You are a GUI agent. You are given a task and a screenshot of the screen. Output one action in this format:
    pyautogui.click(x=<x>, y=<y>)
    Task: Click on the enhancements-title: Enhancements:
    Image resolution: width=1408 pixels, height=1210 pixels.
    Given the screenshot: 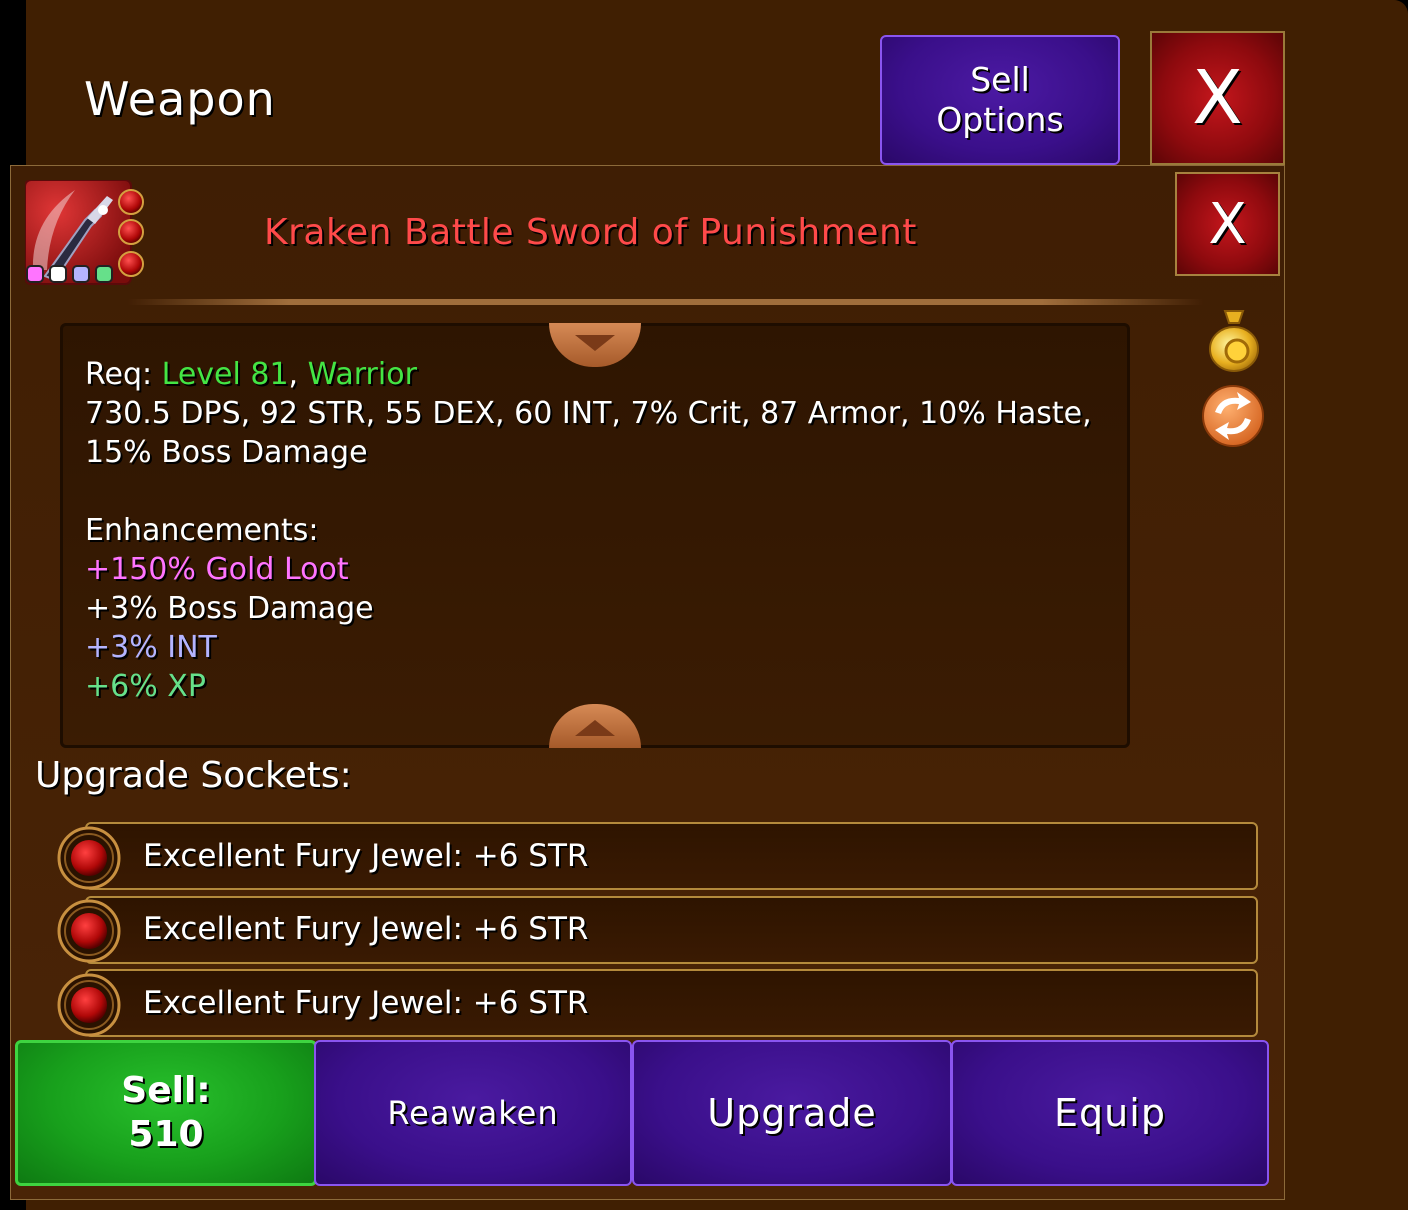 What is the action you would take?
    pyautogui.click(x=202, y=530)
    